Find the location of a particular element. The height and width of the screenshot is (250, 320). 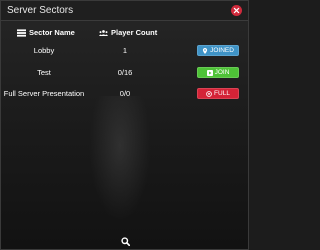

title-bar: Server Sectors is located at coordinates (124, 11).